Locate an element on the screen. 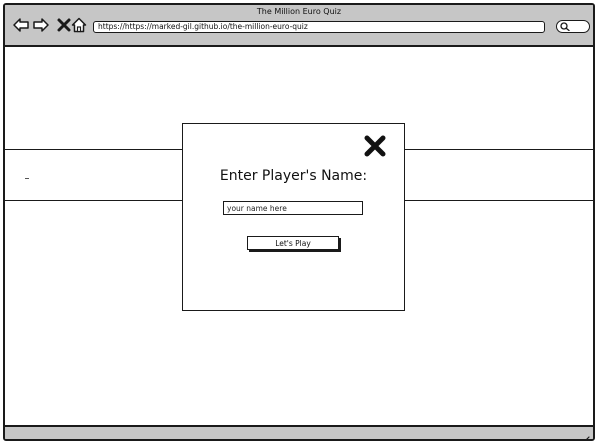 This screenshot has width=600, height=446. forward-arrow-icon is located at coordinates (41, 25).